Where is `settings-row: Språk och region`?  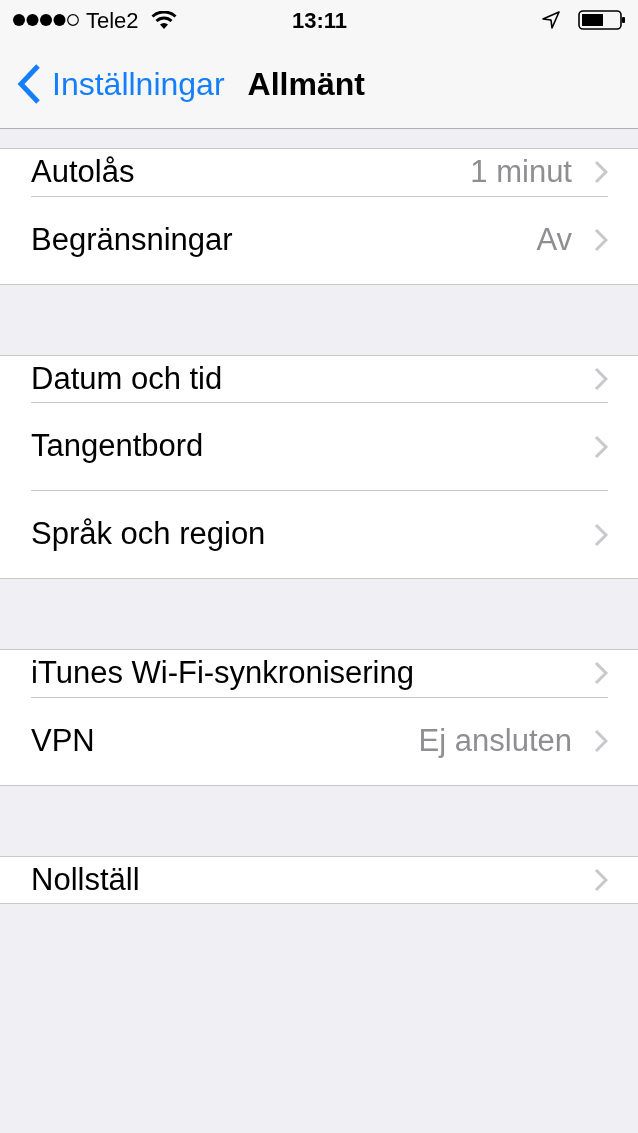 settings-row: Språk och region is located at coordinates (319, 534).